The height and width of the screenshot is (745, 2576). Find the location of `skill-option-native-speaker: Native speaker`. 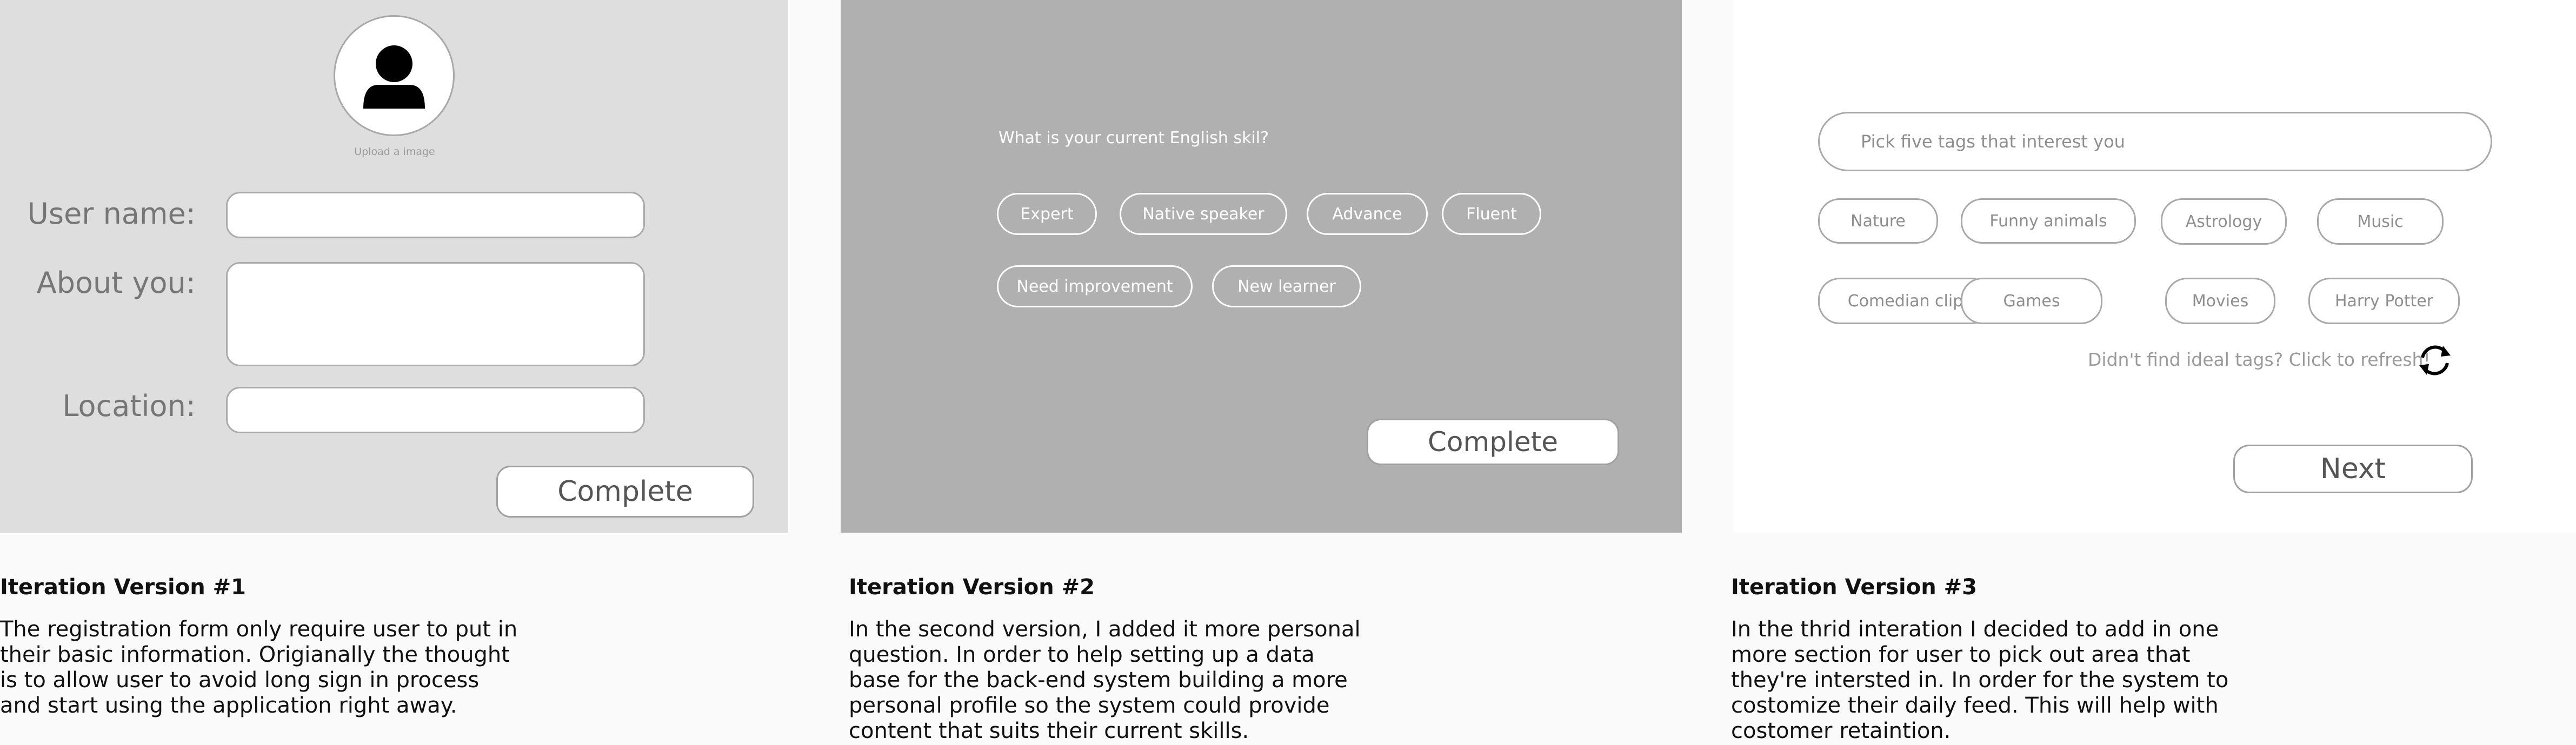

skill-option-native-speaker: Native speaker is located at coordinates (1203, 214).